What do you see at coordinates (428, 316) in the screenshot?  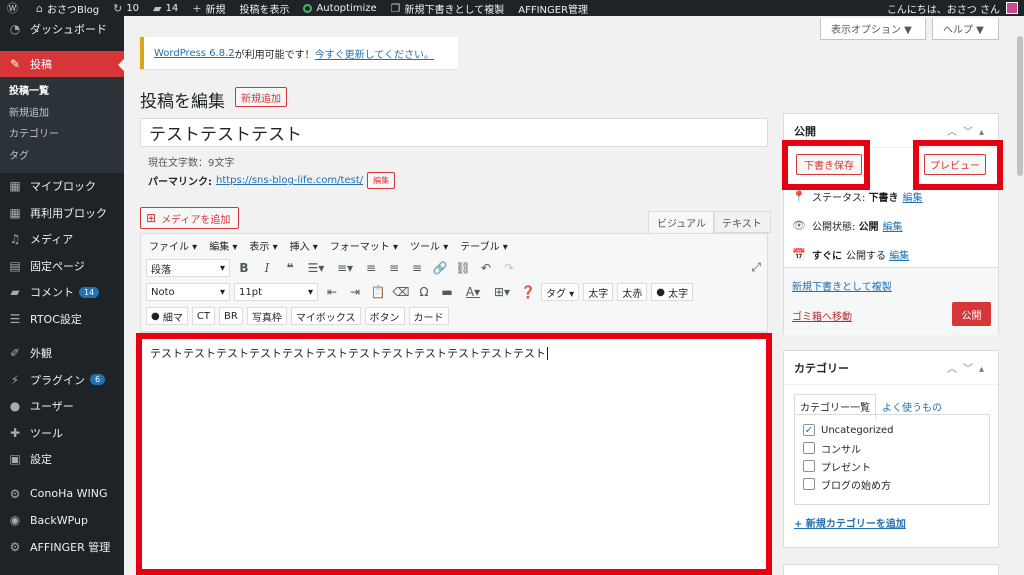 I see `card-button: カード` at bounding box center [428, 316].